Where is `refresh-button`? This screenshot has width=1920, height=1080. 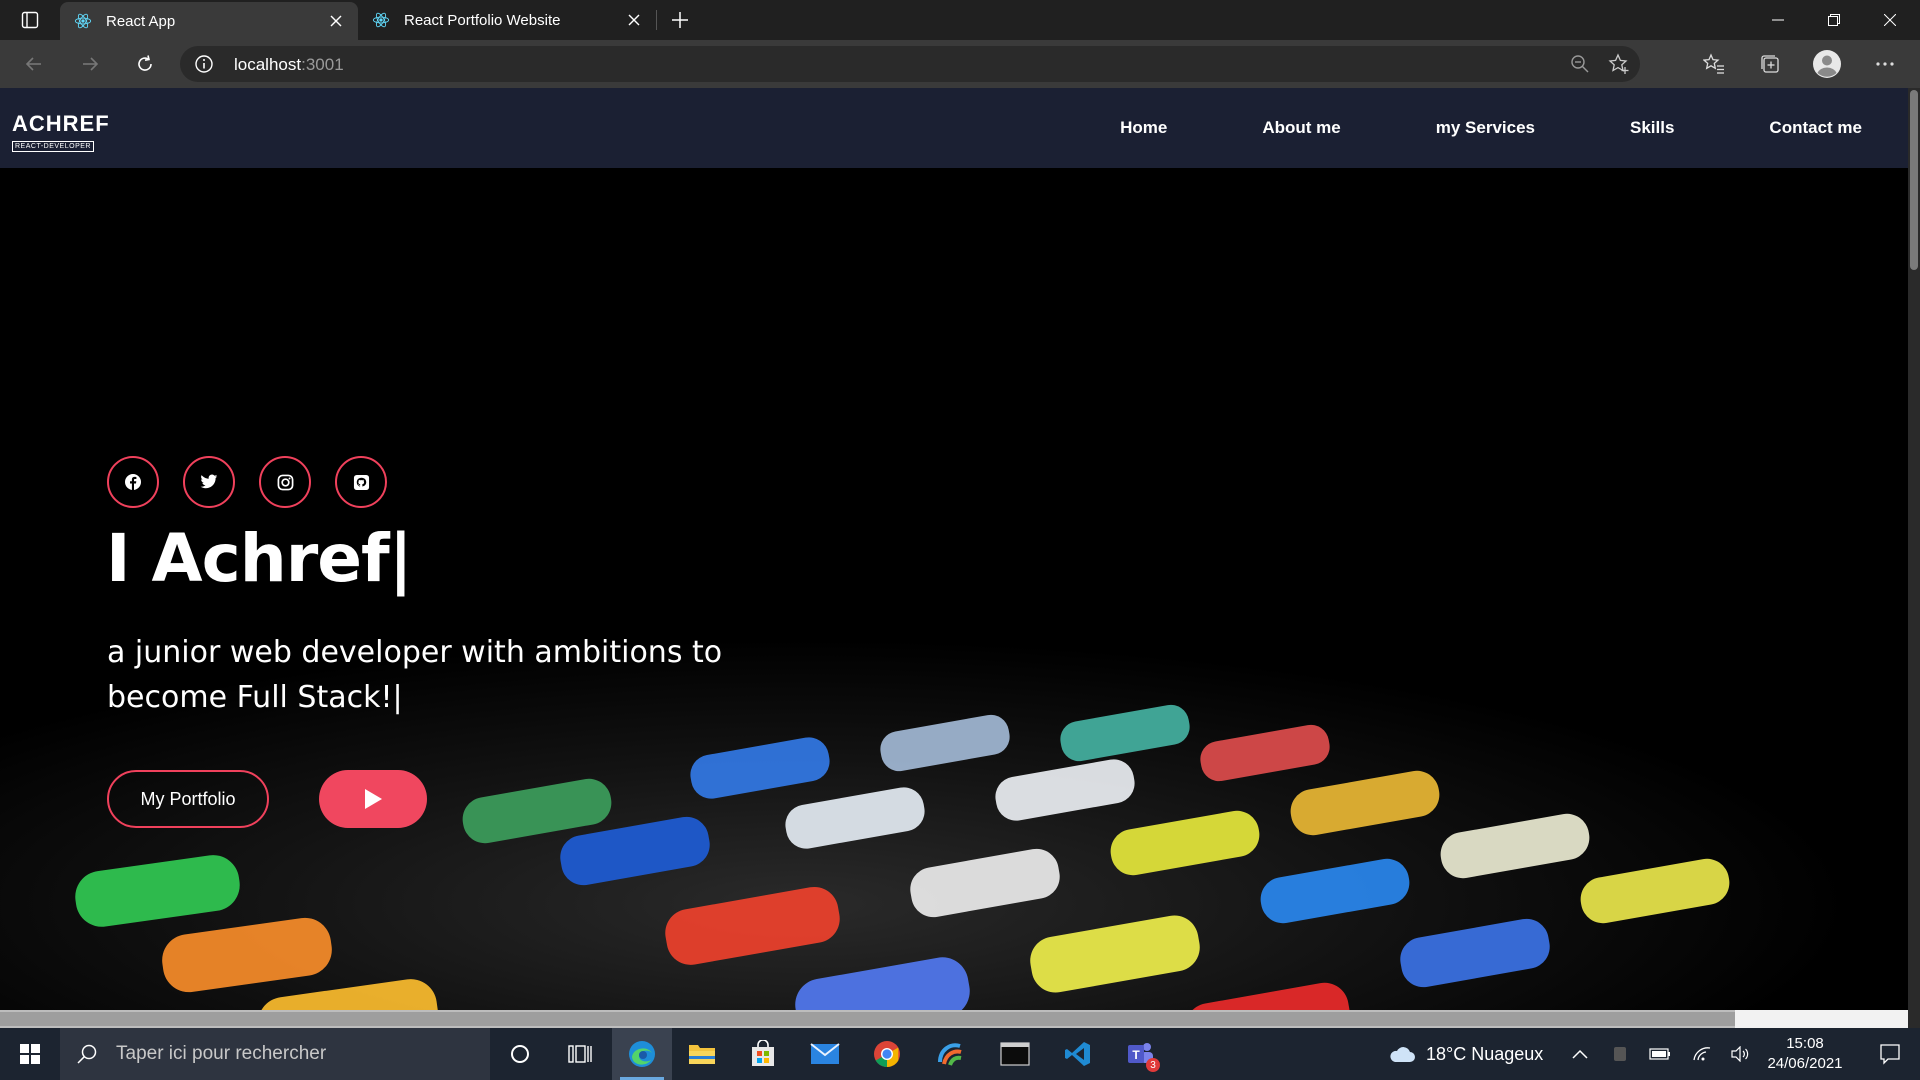 refresh-button is located at coordinates (145, 64).